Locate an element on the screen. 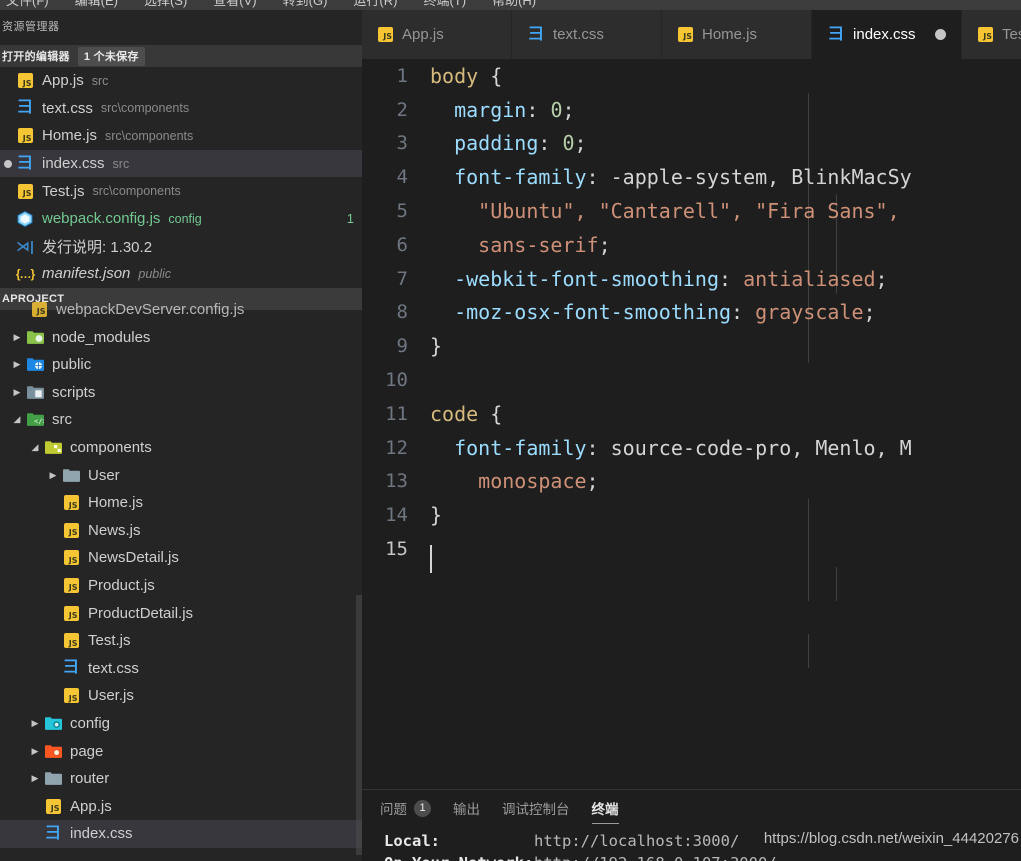  open-editor-item: ⋊| 发行说明: 1.30.2 is located at coordinates (181, 247).